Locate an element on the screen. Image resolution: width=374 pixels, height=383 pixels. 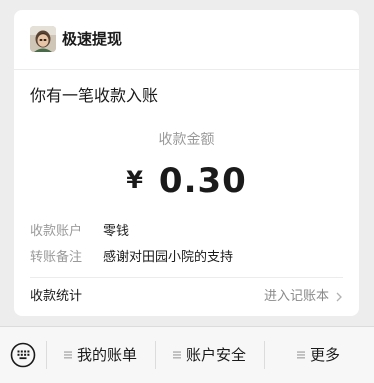
amount-value: 0.30 is located at coordinates (202, 181).